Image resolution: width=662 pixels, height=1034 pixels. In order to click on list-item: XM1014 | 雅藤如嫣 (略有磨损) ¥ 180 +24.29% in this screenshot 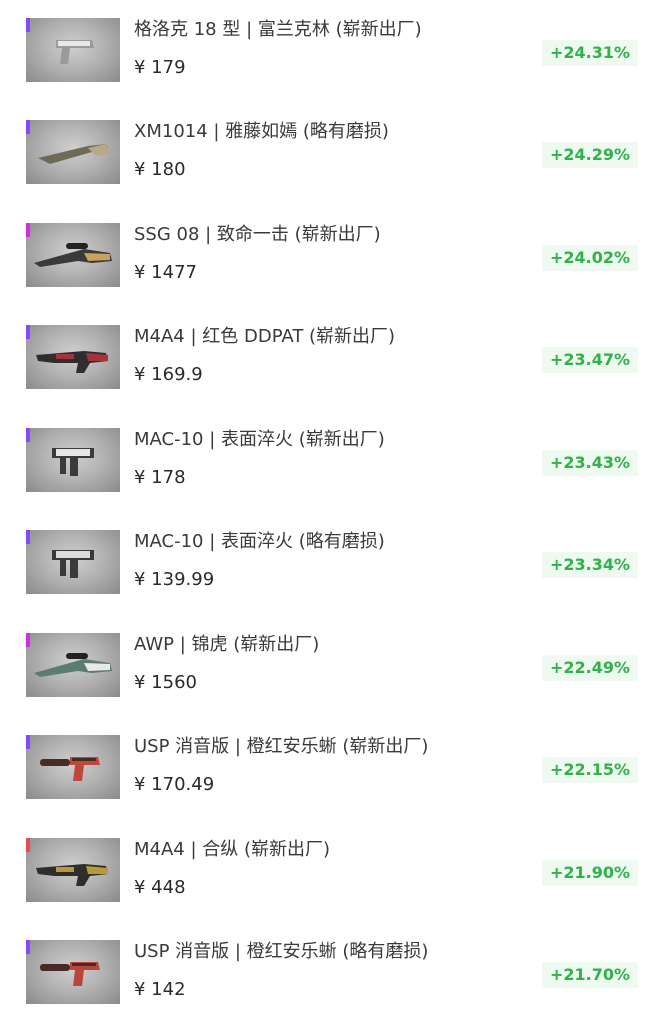, I will do `click(331, 166)`.